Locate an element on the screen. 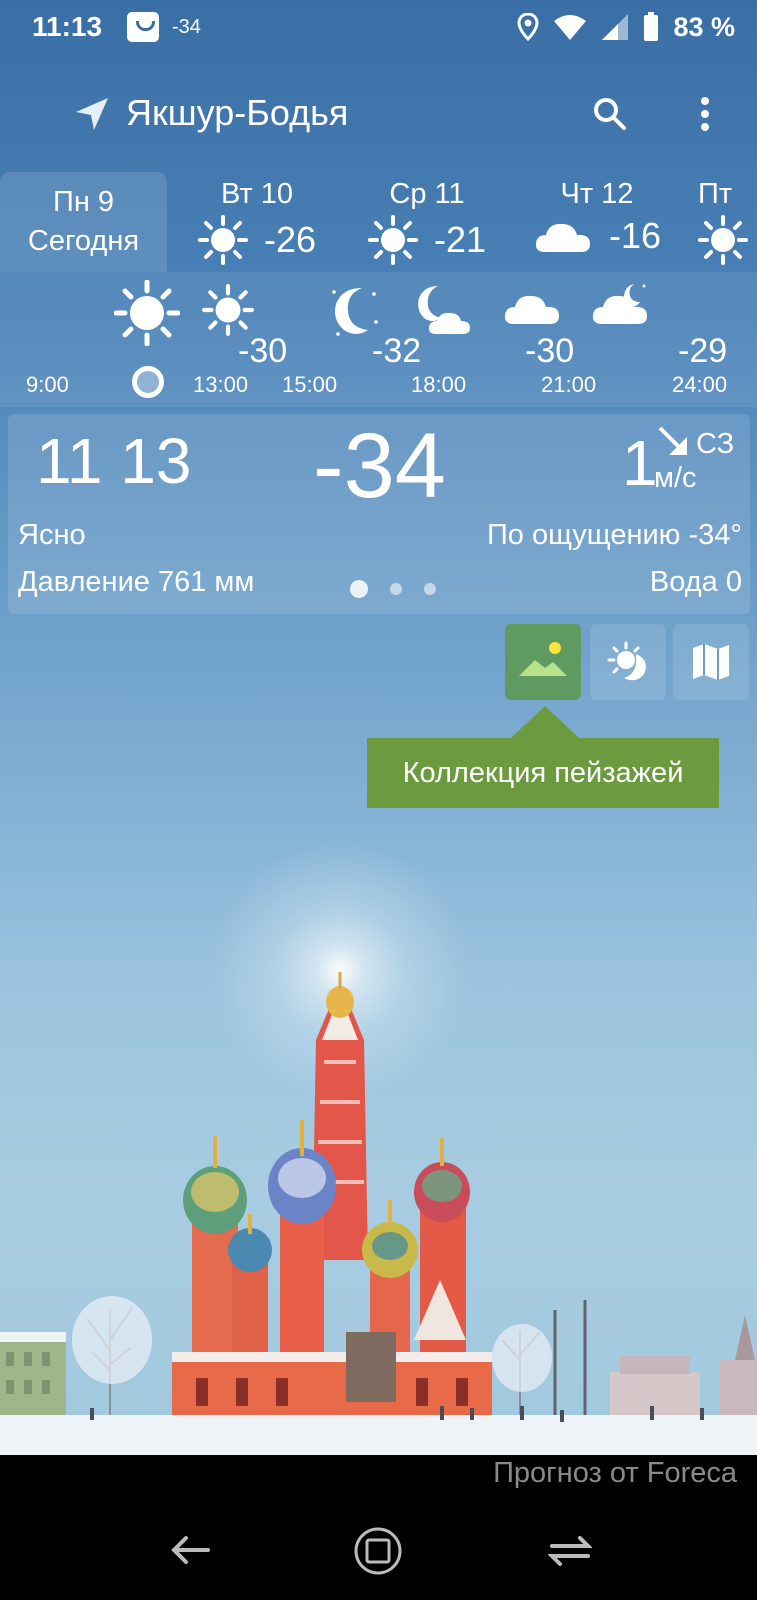 The image size is (757, 1600). pressure: Давление 761 мм is located at coordinates (136, 582).